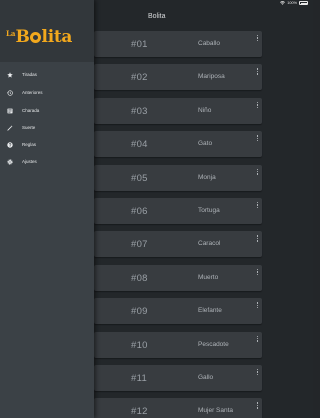 The width and height of the screenshot is (320, 418). What do you see at coordinates (139, 211) in the screenshot?
I see `item-number: #06` at bounding box center [139, 211].